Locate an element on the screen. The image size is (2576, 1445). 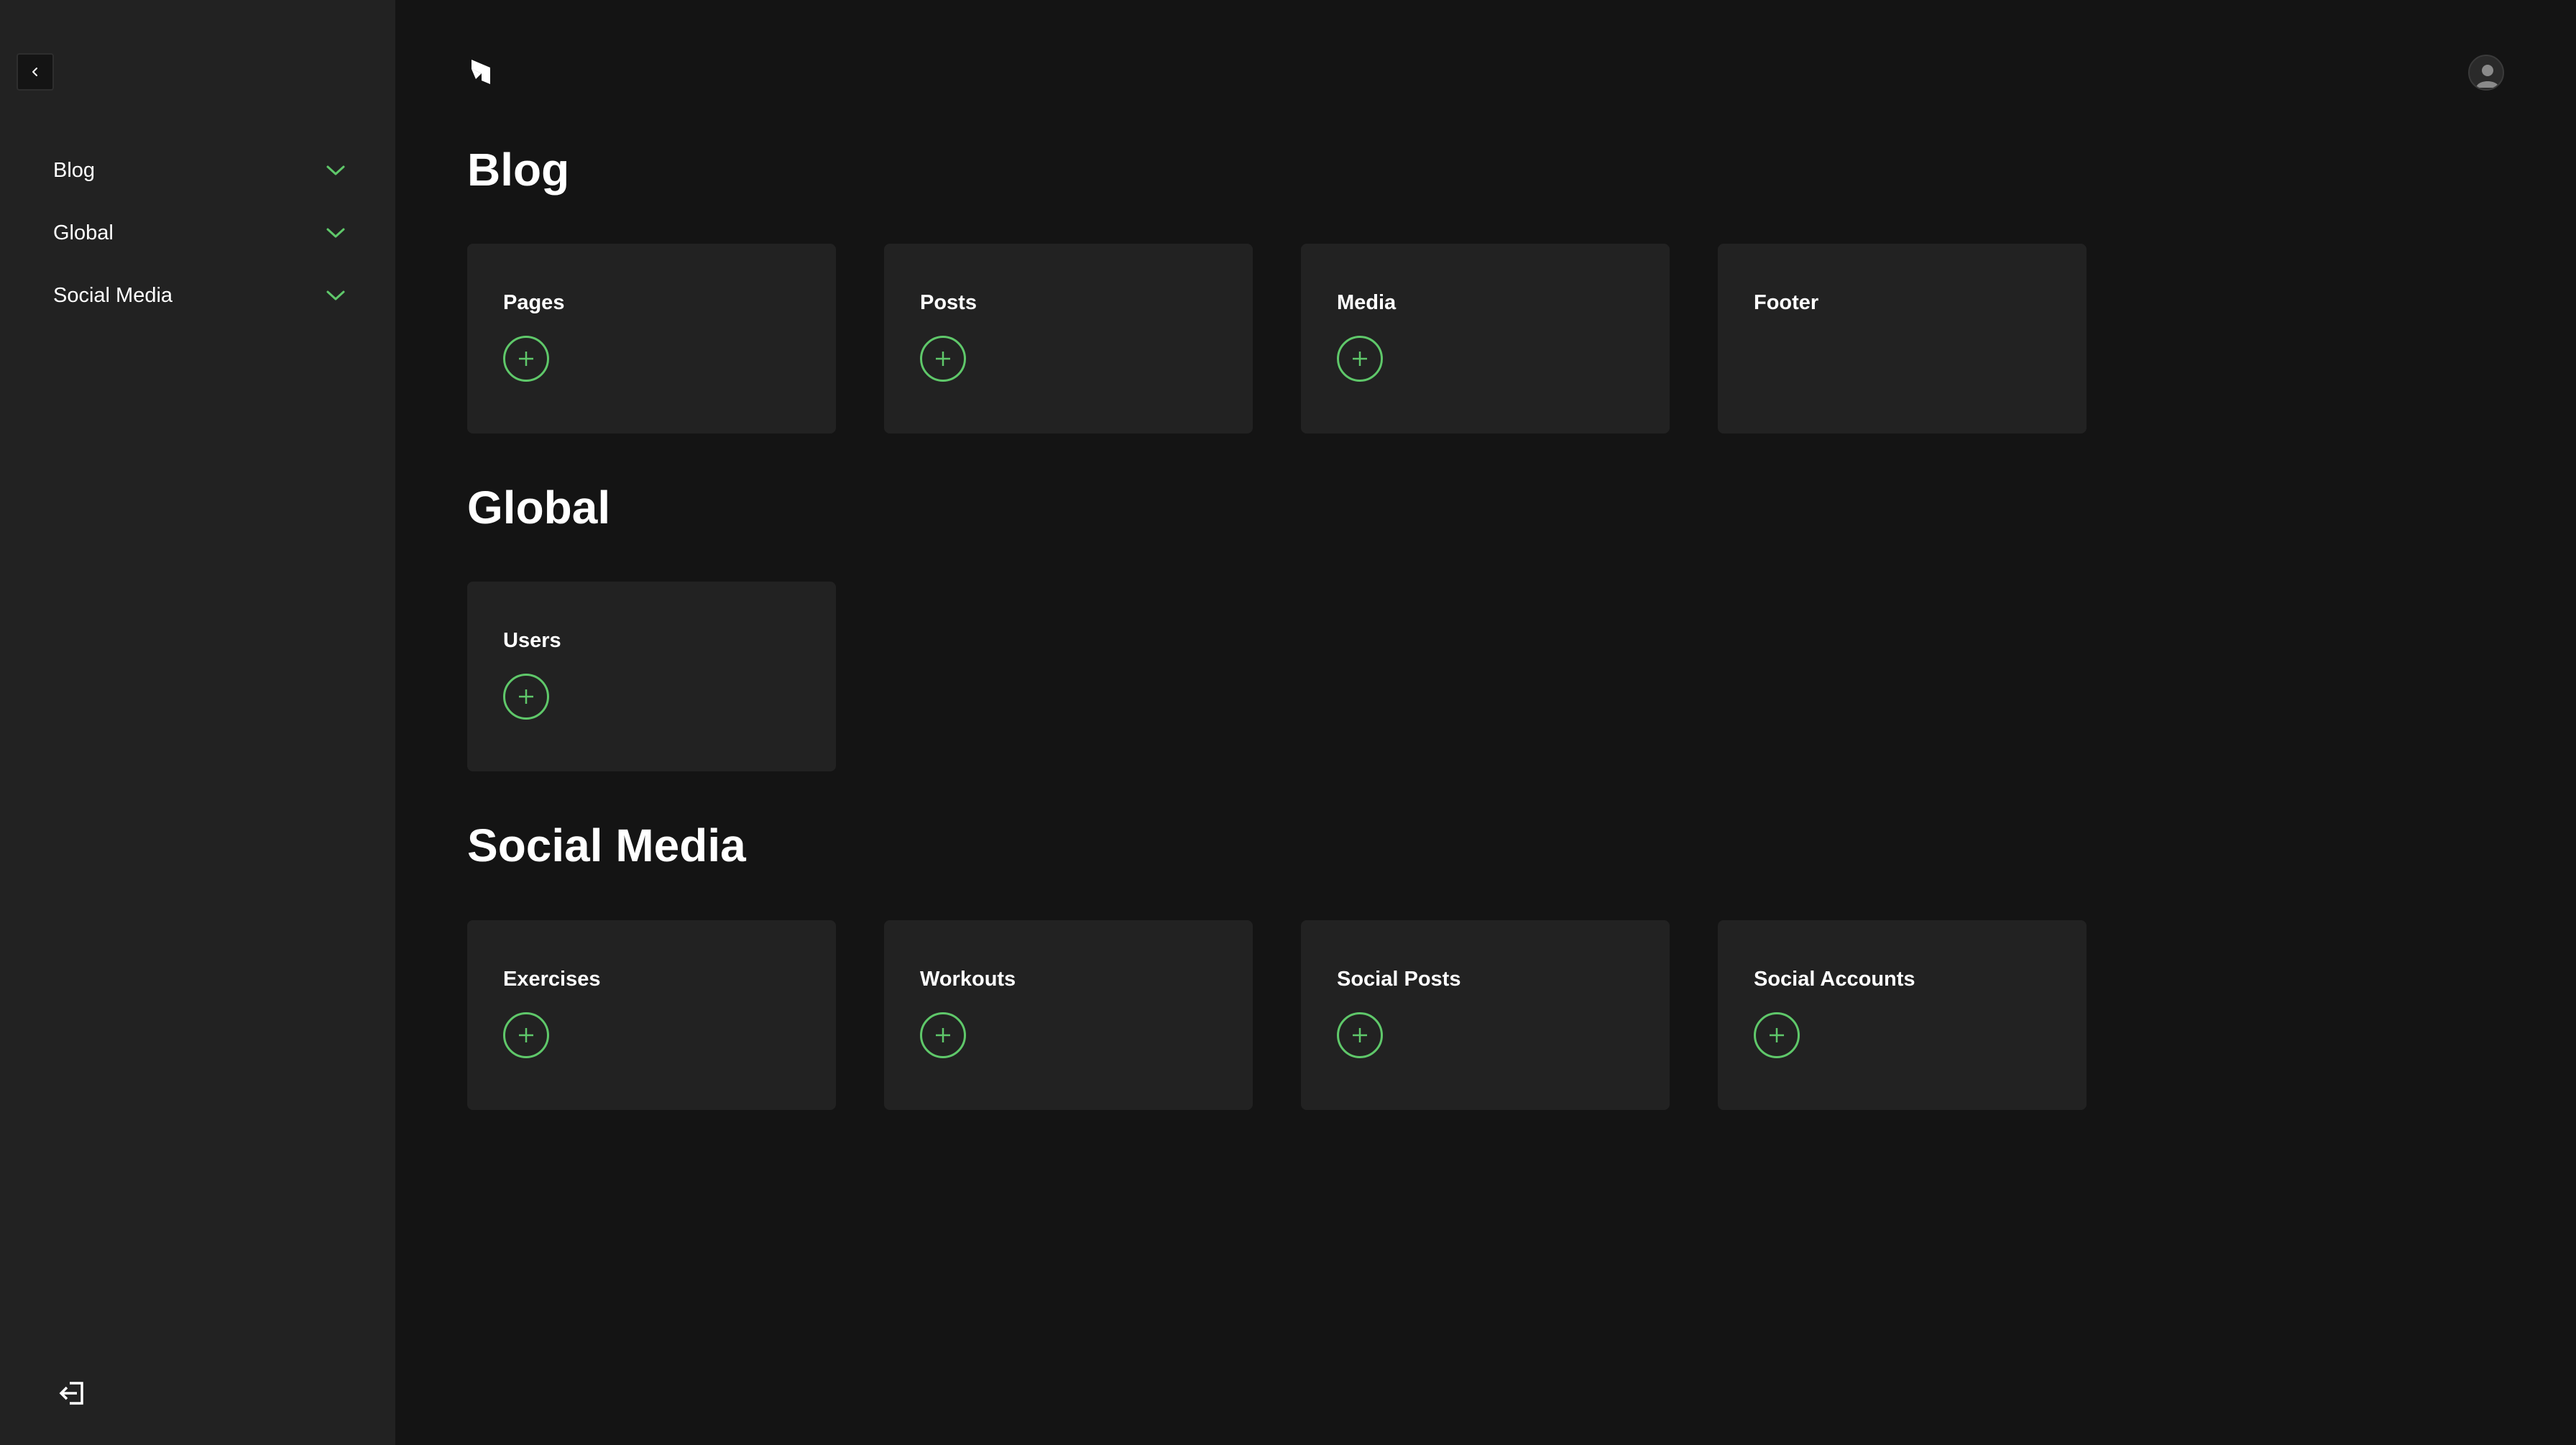
add-social-posts-button is located at coordinates (1360, 1035).